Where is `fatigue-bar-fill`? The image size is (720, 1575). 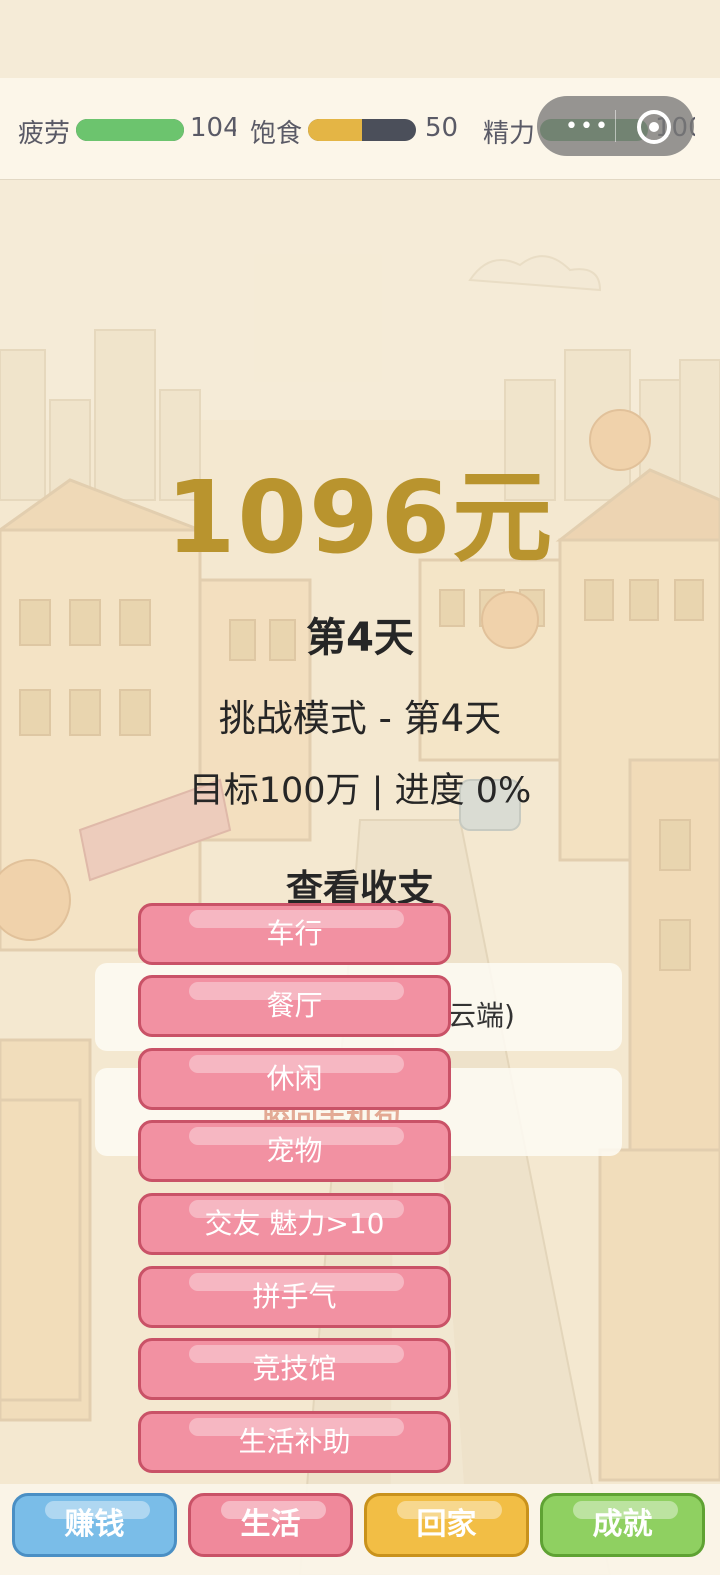
fatigue-bar-fill is located at coordinates (130, 130).